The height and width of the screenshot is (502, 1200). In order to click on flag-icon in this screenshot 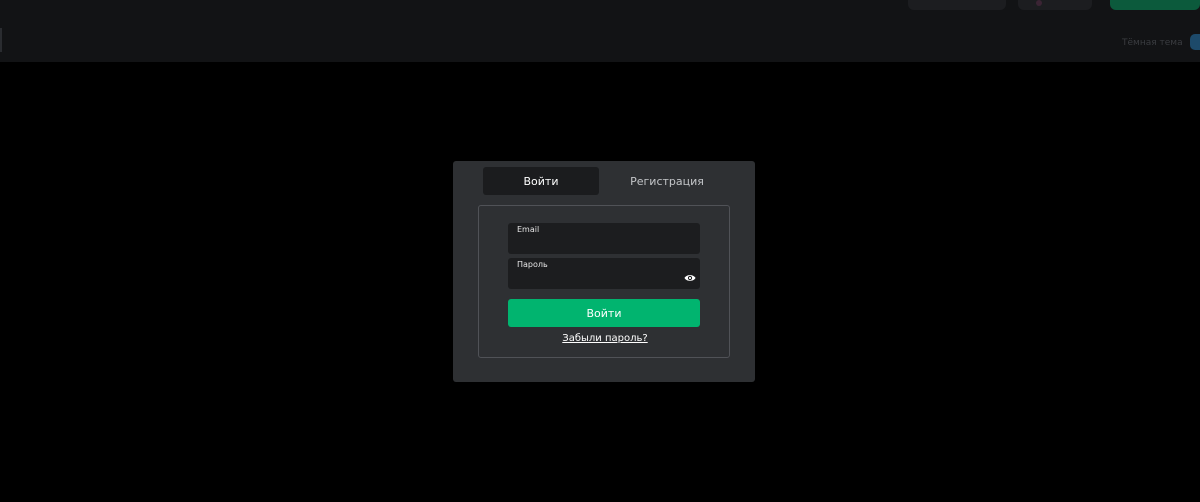, I will do `click(1039, 3)`.